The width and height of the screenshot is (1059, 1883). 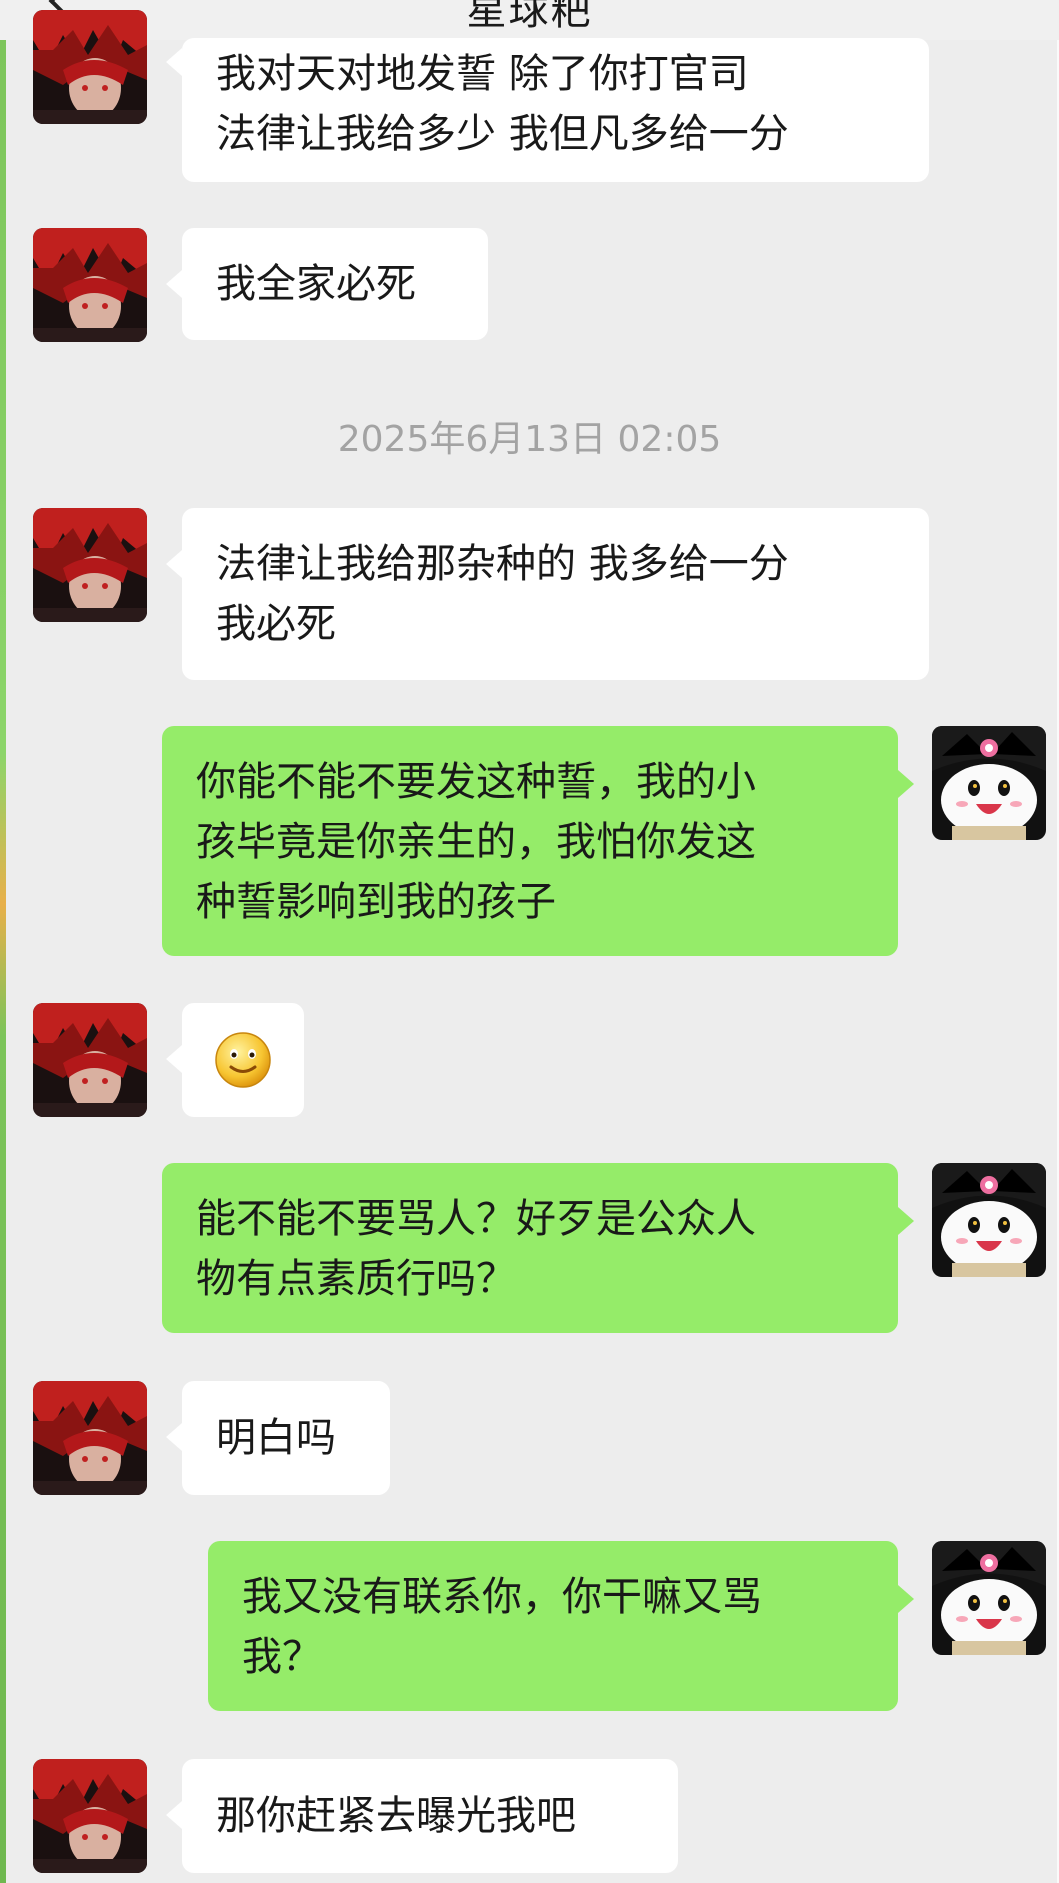 I want to click on message-bubble: 我全家必死, so click(x=335, y=284).